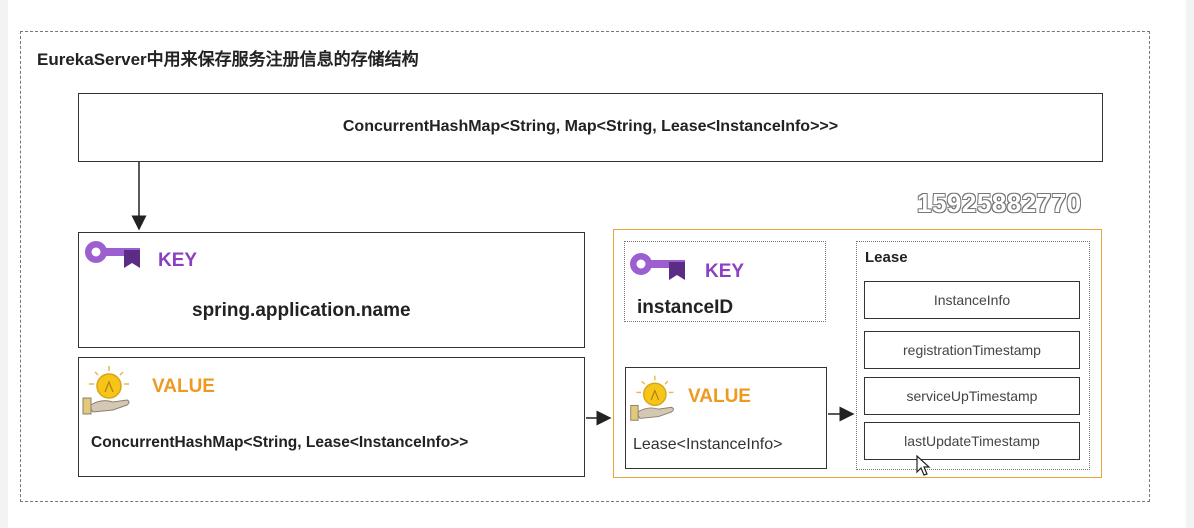 The image size is (1194, 528). What do you see at coordinates (178, 260) in the screenshot?
I see `outer-key-label: KEY` at bounding box center [178, 260].